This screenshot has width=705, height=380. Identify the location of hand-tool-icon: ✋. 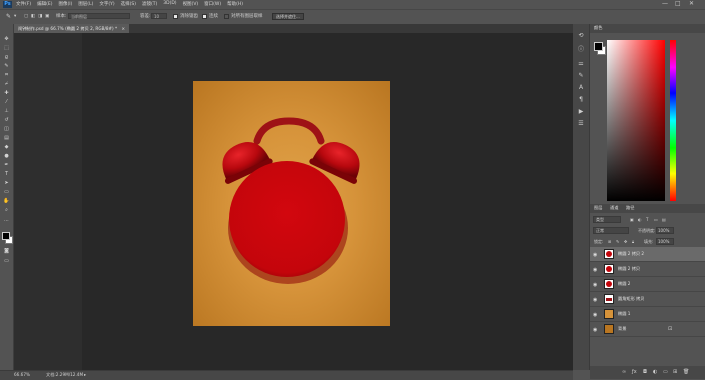
(6, 201).